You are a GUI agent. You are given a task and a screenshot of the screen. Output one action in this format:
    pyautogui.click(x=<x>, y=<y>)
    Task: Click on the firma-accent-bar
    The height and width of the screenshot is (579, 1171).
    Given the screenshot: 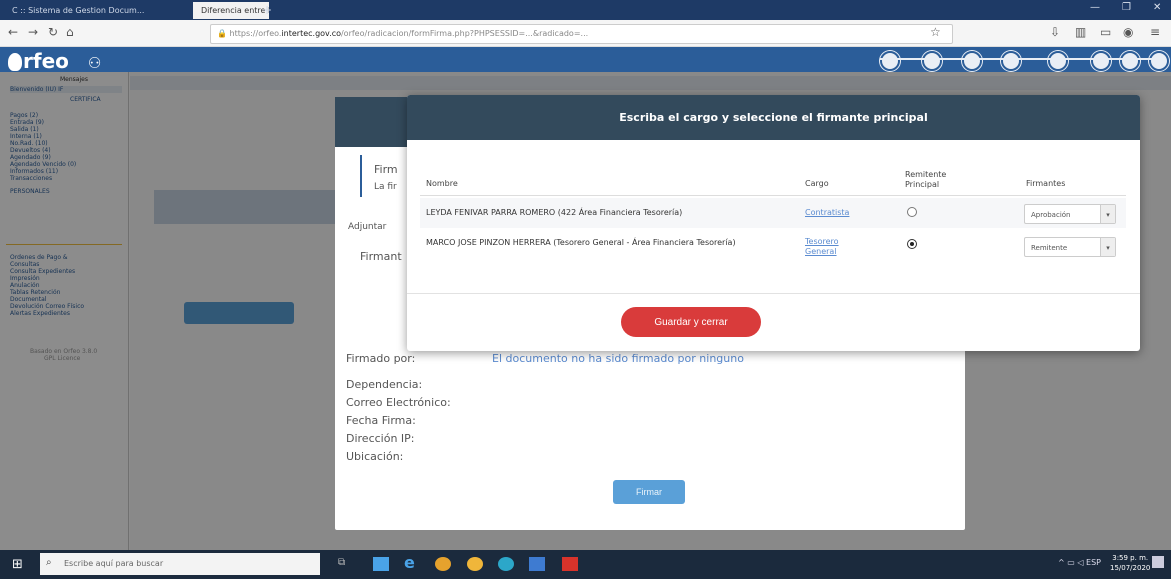 What is the action you would take?
    pyautogui.click(x=361, y=176)
    